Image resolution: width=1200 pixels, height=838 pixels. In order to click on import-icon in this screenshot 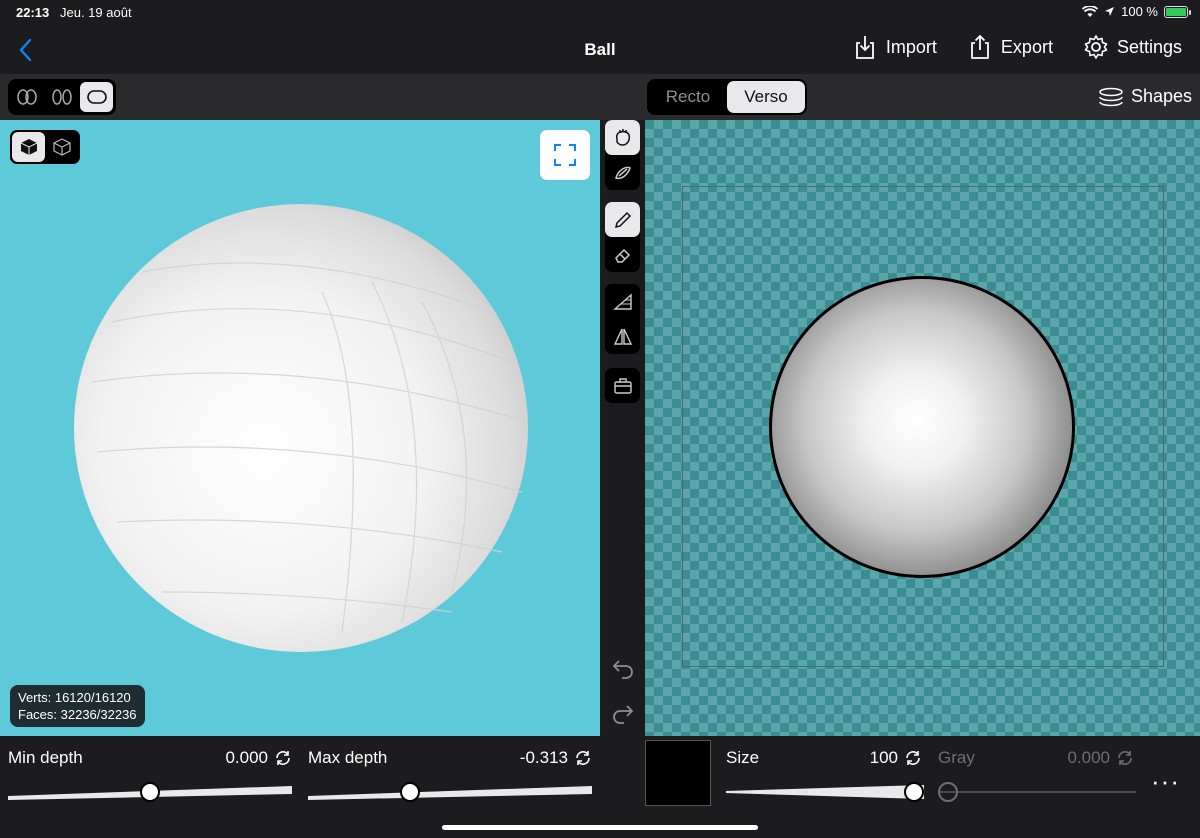, I will do `click(865, 47)`.